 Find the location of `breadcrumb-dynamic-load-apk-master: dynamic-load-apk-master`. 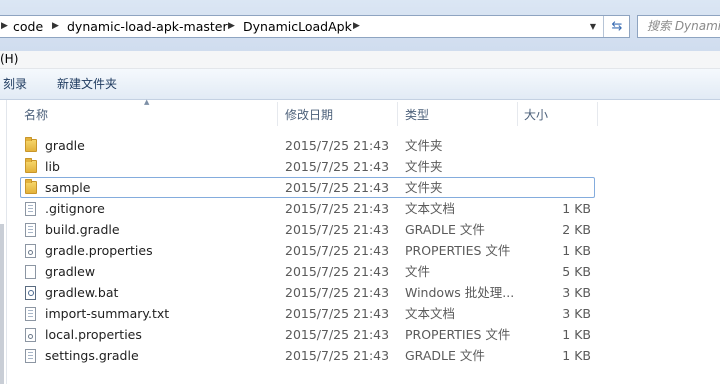

breadcrumb-dynamic-load-apk-master: dynamic-load-apk-master is located at coordinates (147, 26).